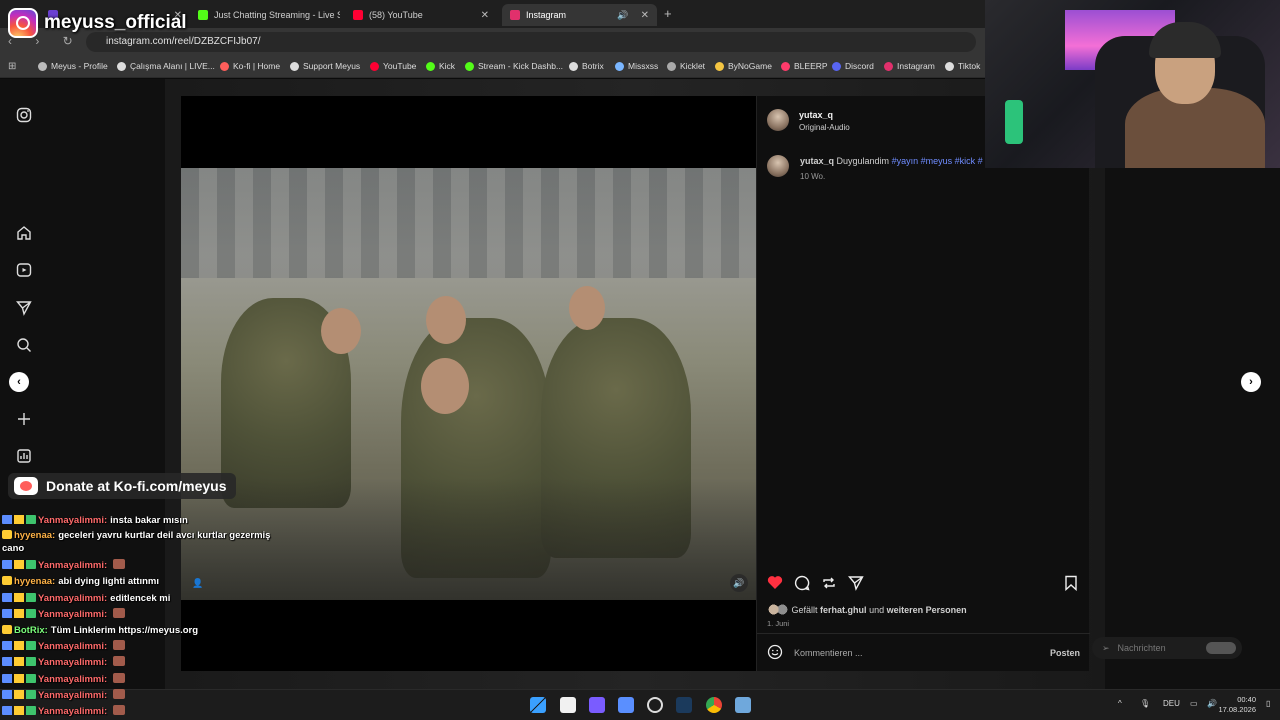 This screenshot has width=1280, height=720. Describe the element at coordinates (1251, 382) in the screenshot. I see `next-reel-button: ›` at that location.